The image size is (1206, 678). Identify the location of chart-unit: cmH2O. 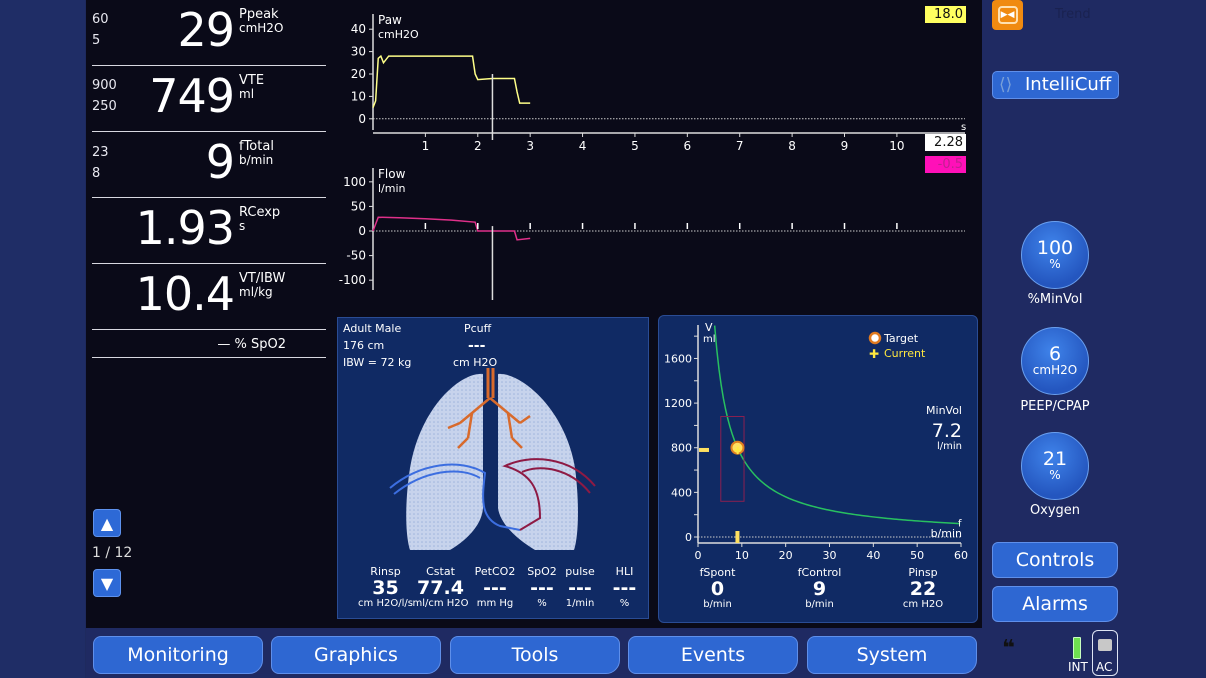
(398, 34).